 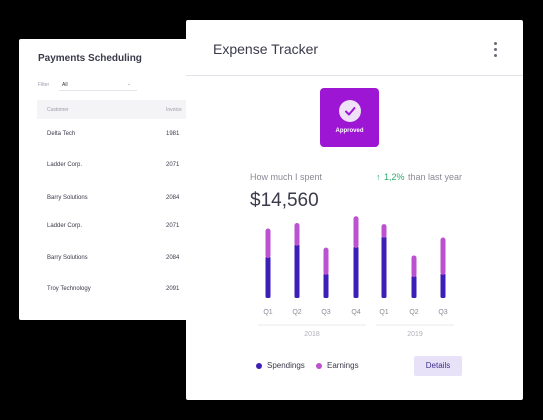 I want to click on customer-cell: Troy Technology, so click(x=69, y=289).